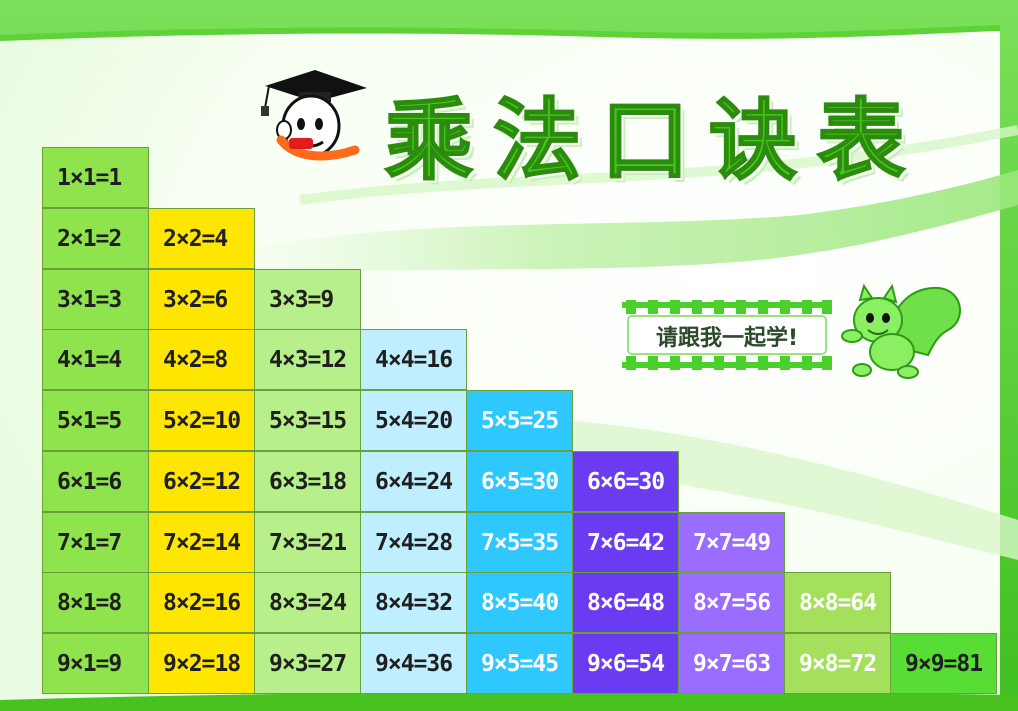 The image size is (1018, 711). What do you see at coordinates (201, 359) in the screenshot?
I see `table-cell: 4×2=8` at bounding box center [201, 359].